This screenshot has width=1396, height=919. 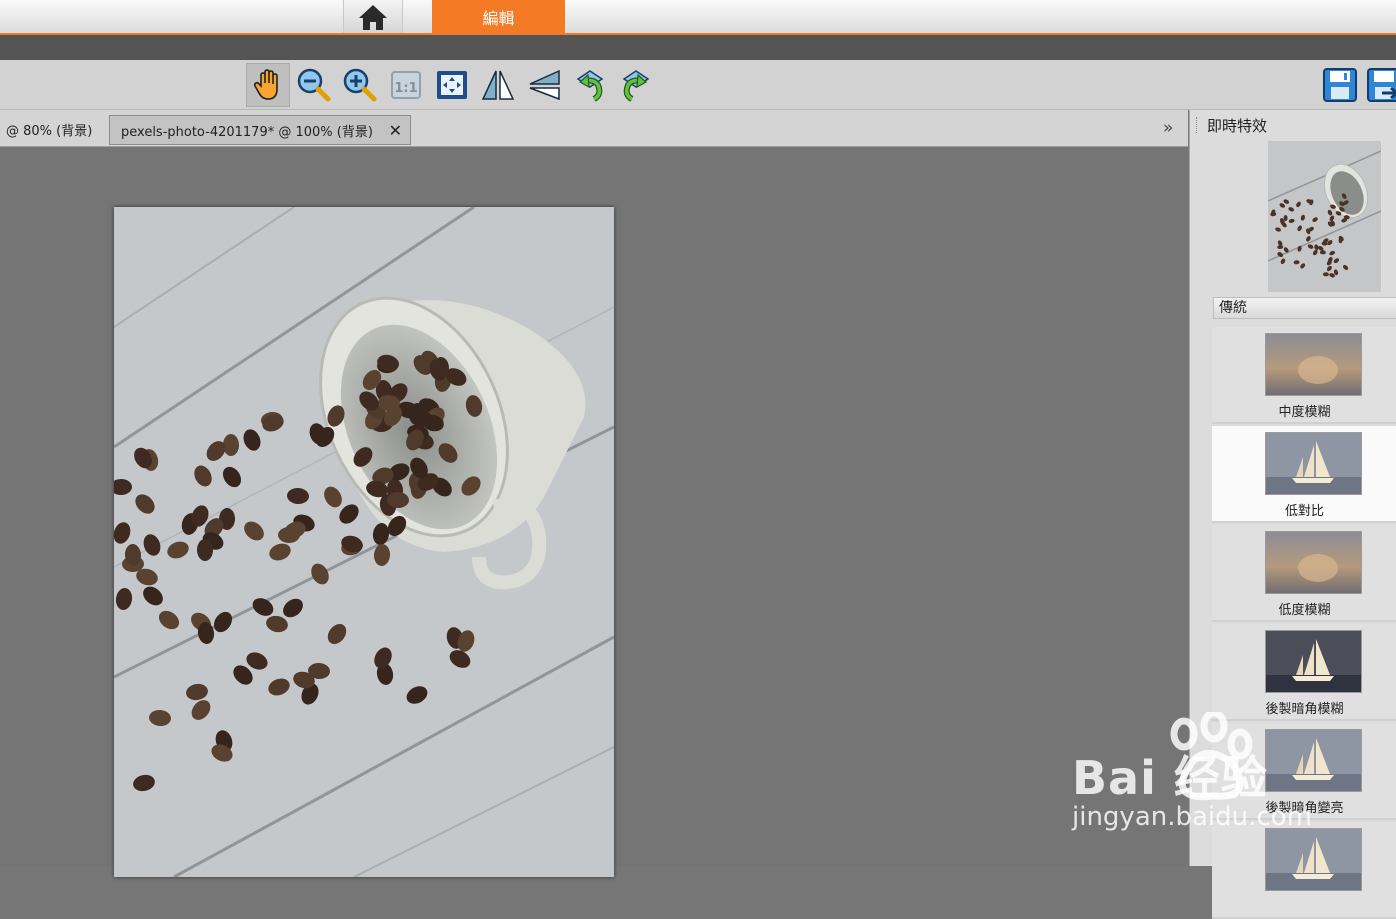 I want to click on zoom-in-button, so click(x=360, y=85).